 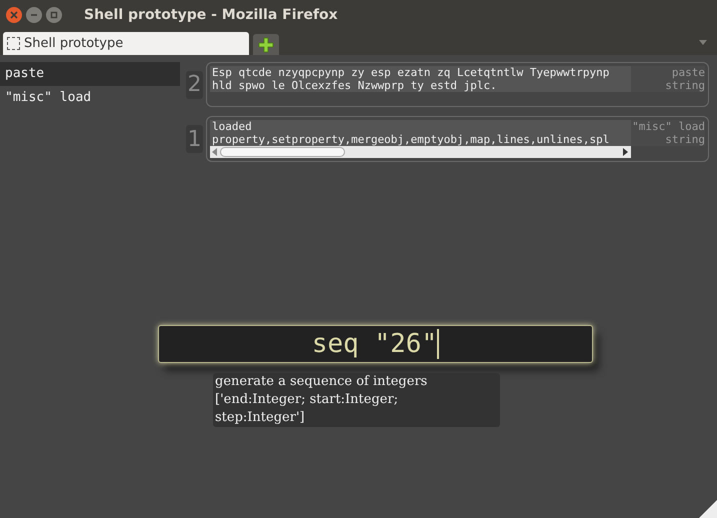 I want to click on scroll-right-icon, so click(x=626, y=152).